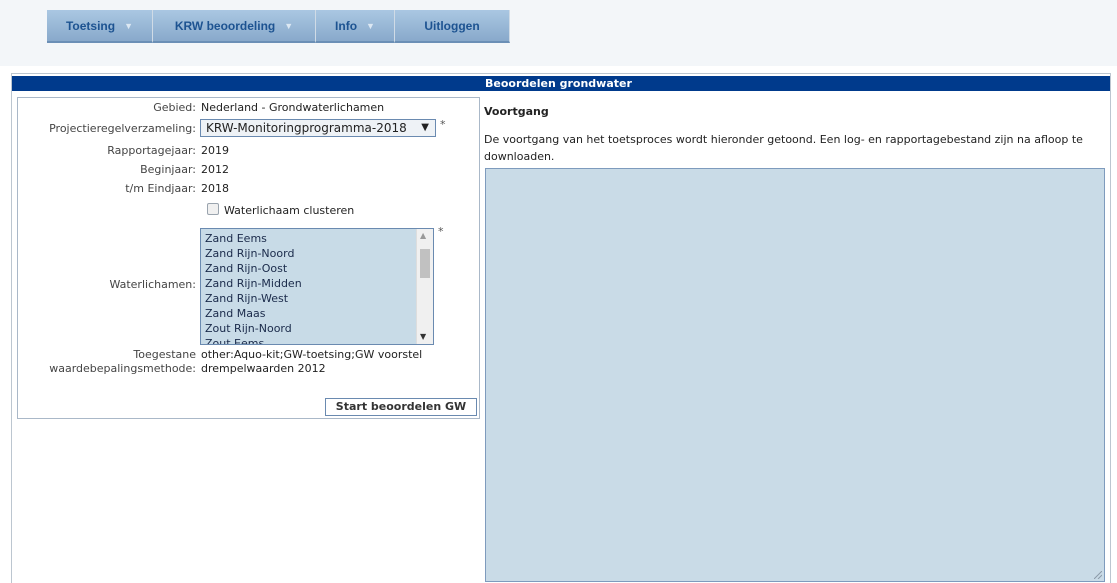 The width and height of the screenshot is (1117, 583). Describe the element at coordinates (516, 111) in the screenshot. I see `progress-title: Voortgang` at that location.